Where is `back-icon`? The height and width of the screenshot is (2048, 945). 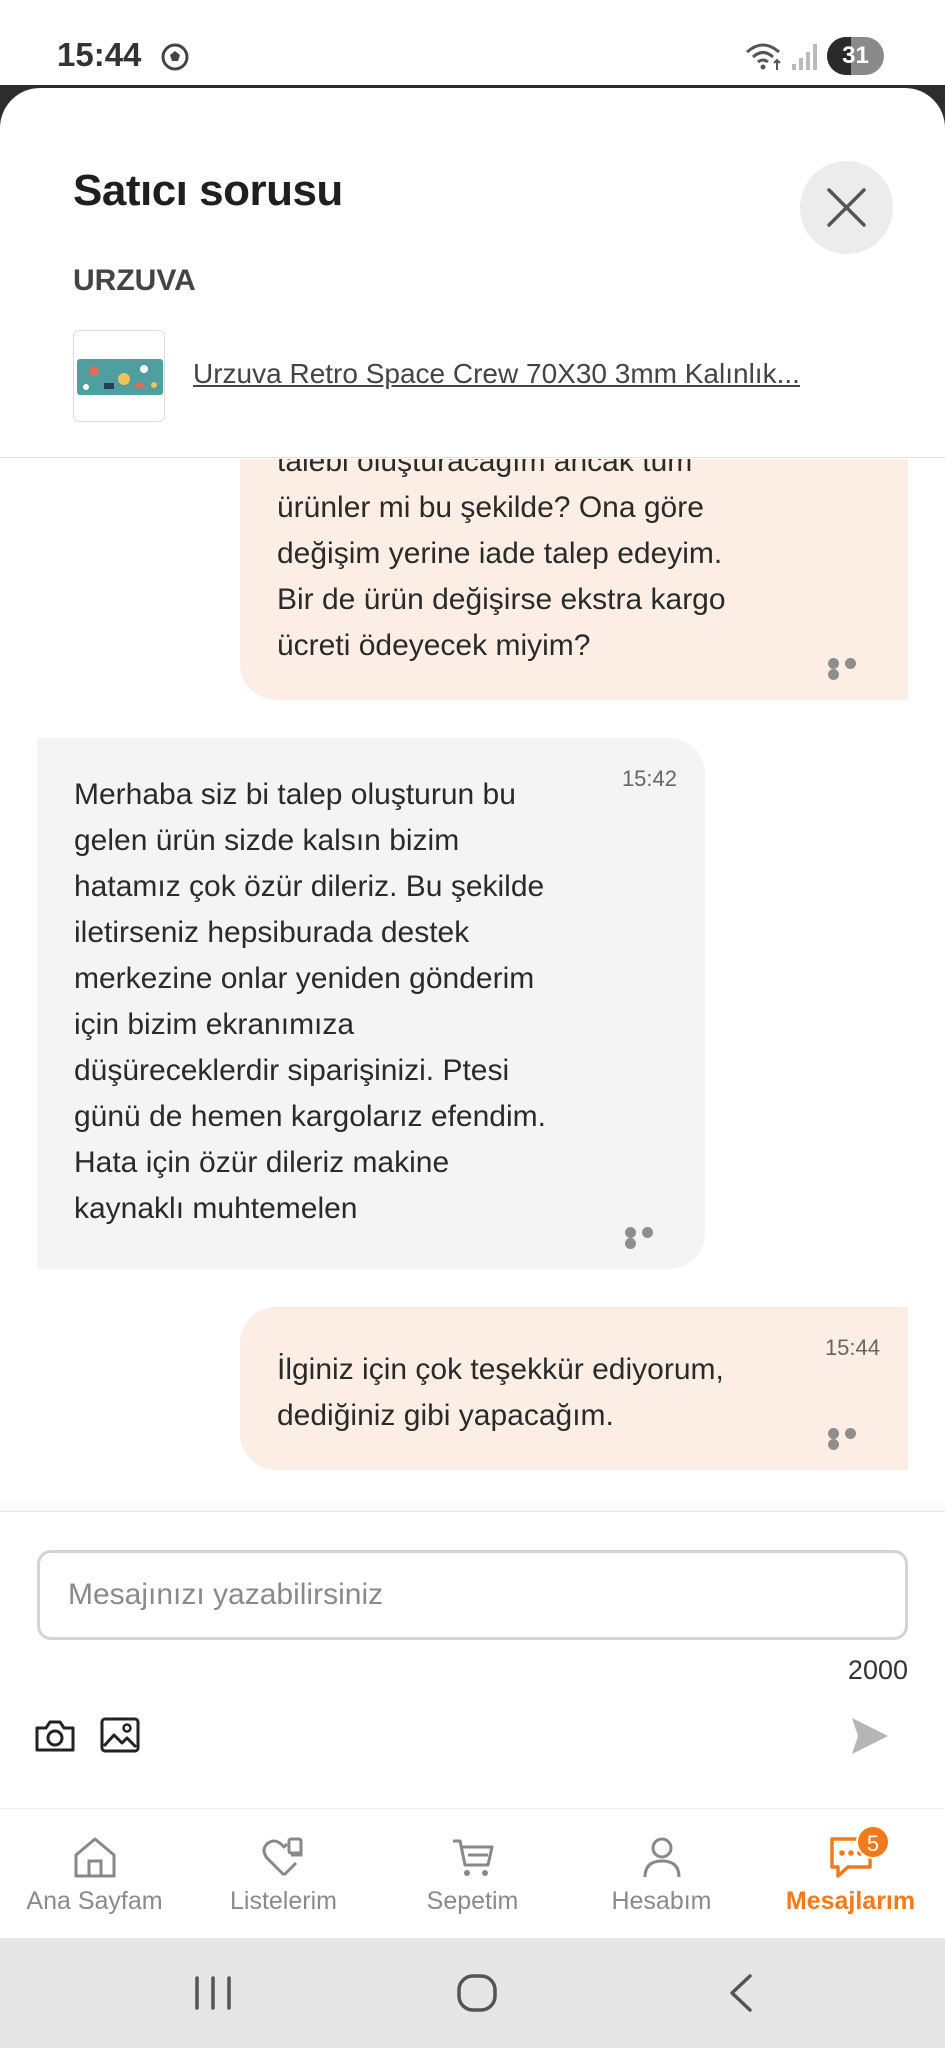 back-icon is located at coordinates (742, 1993).